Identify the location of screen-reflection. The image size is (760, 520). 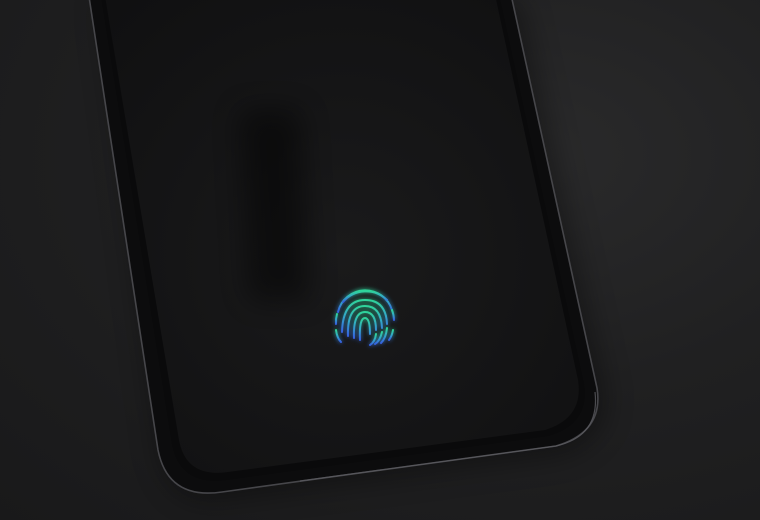
(275, 205).